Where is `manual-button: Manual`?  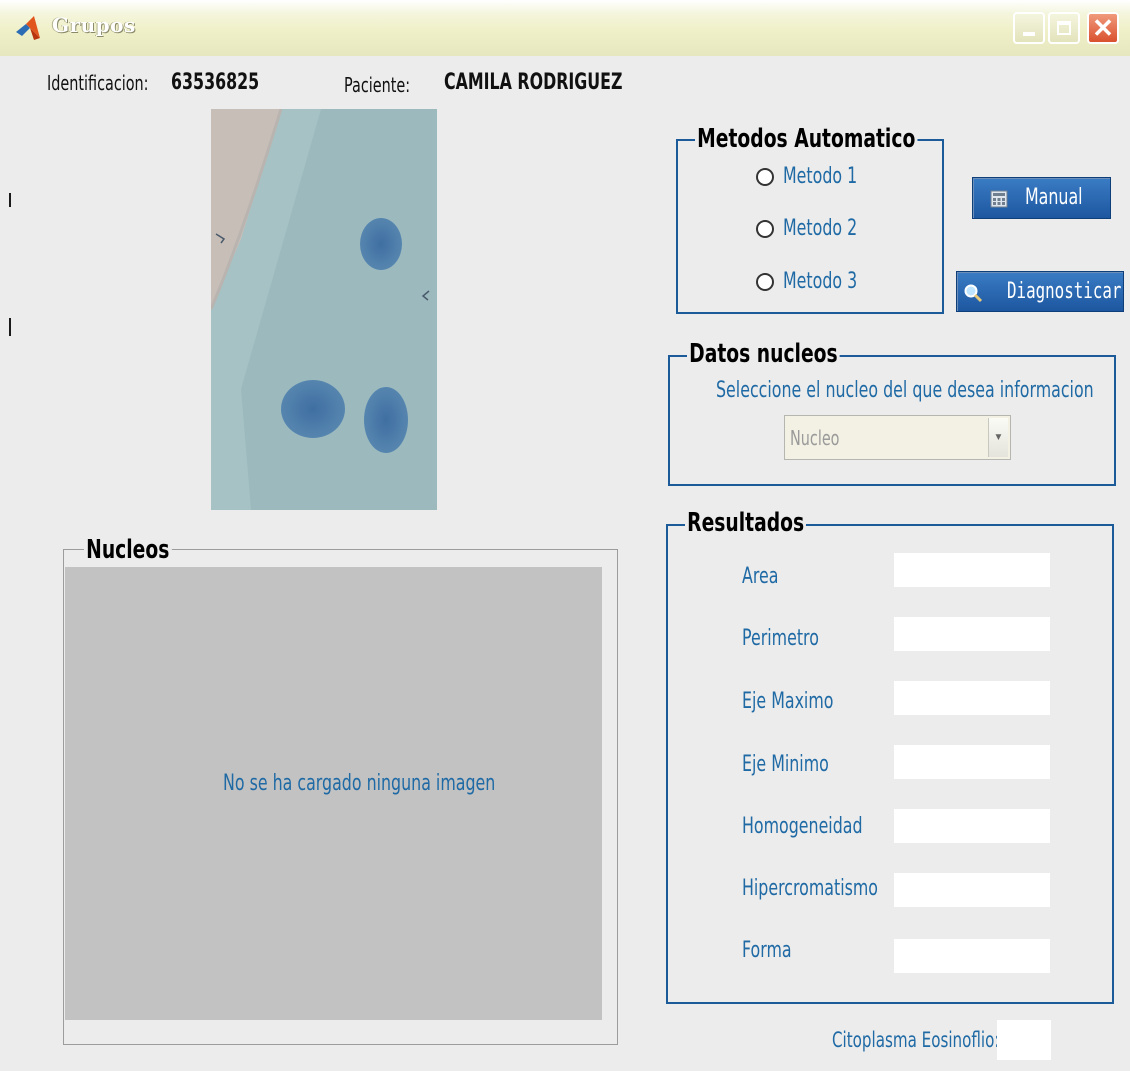
manual-button: Manual is located at coordinates (1041, 198).